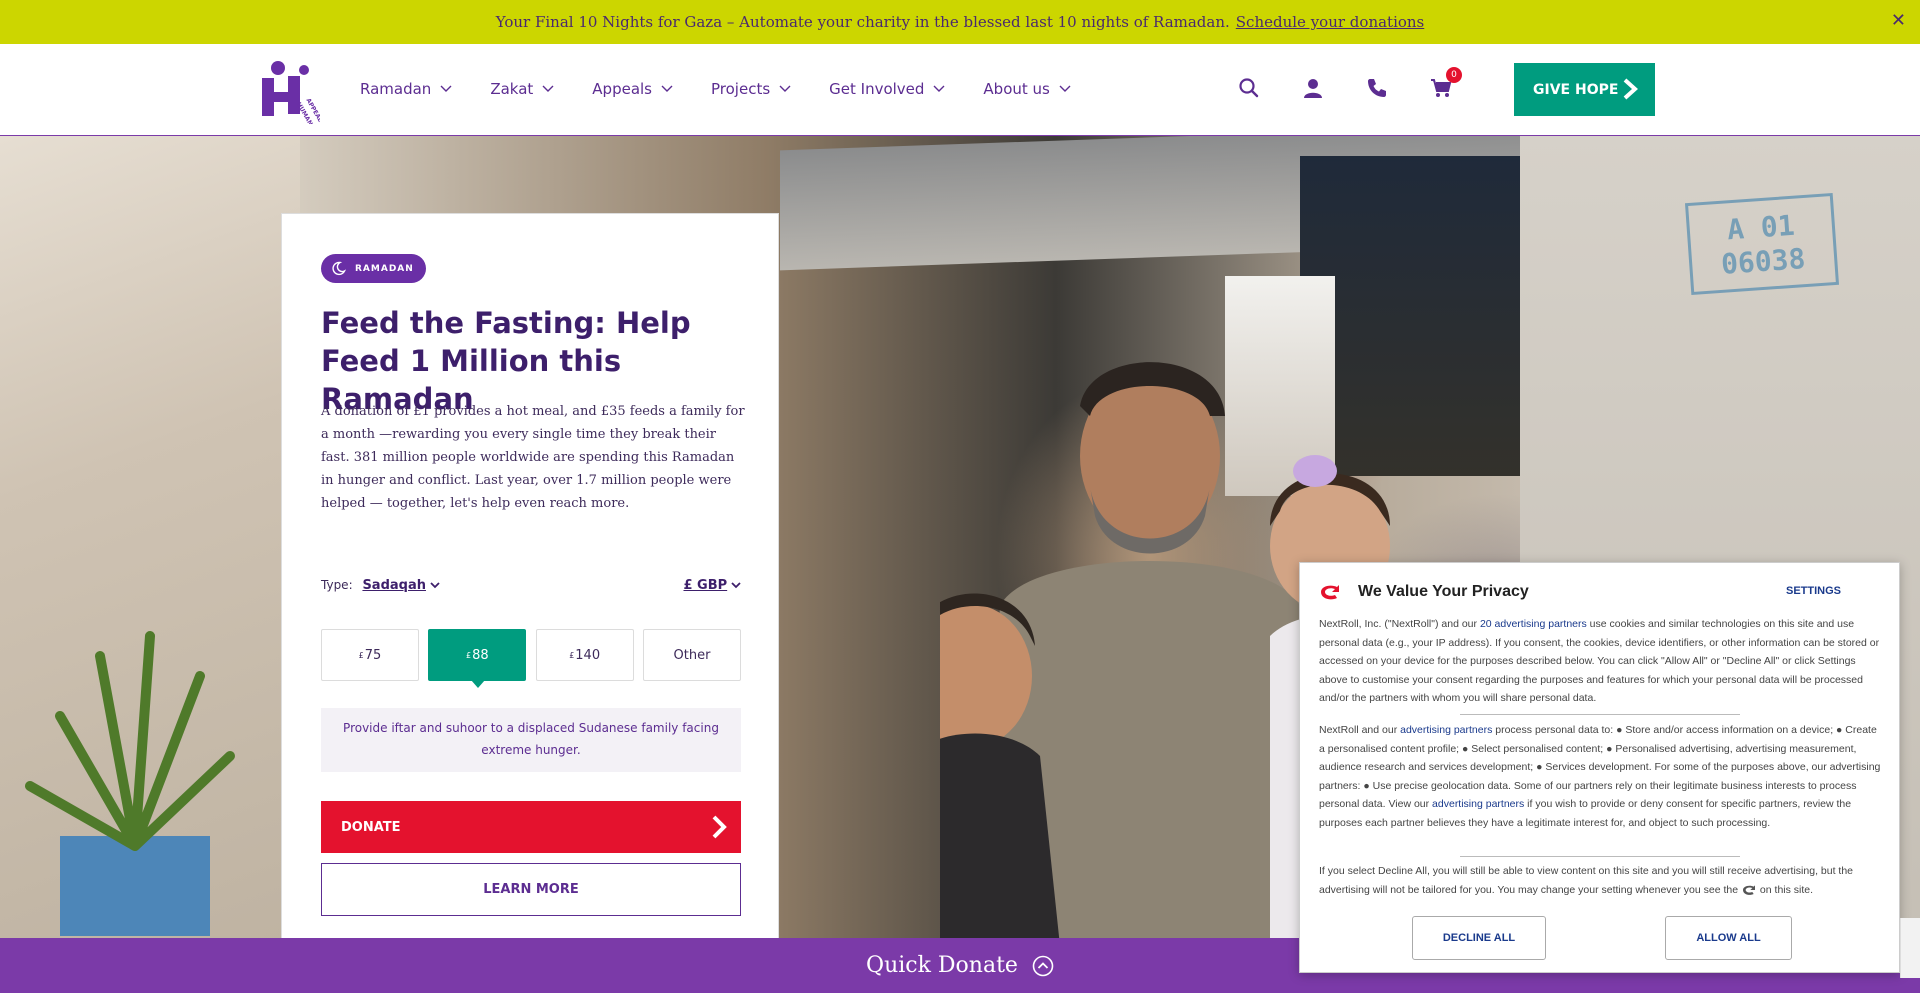 The height and width of the screenshot is (993, 1920). I want to click on tag-label: RAMADAN, so click(384, 268).